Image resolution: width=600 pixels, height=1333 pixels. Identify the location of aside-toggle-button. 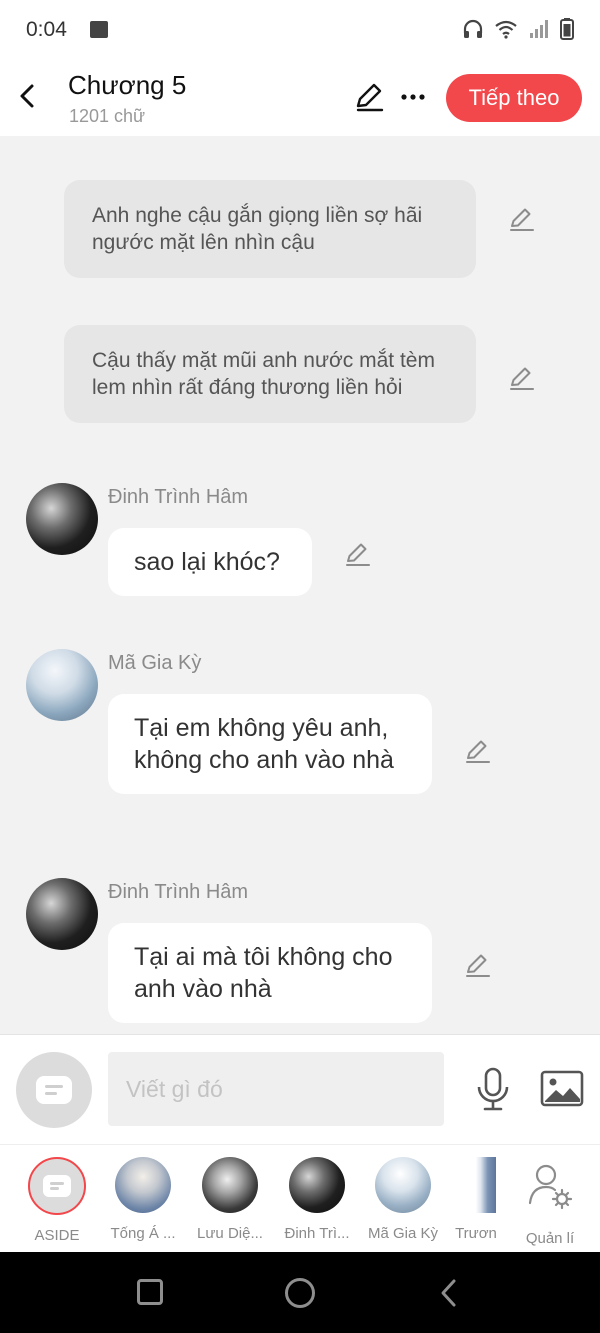
(54, 1090).